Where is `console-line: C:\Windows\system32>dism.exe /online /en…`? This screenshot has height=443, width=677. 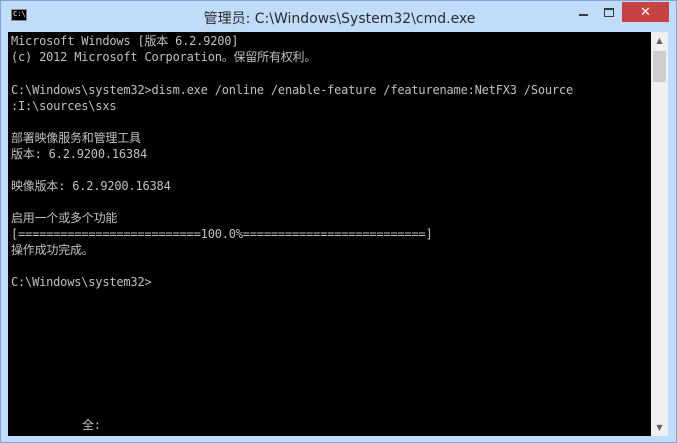
console-line: C:\Windows\system32>dism.exe /online /en… is located at coordinates (292, 90).